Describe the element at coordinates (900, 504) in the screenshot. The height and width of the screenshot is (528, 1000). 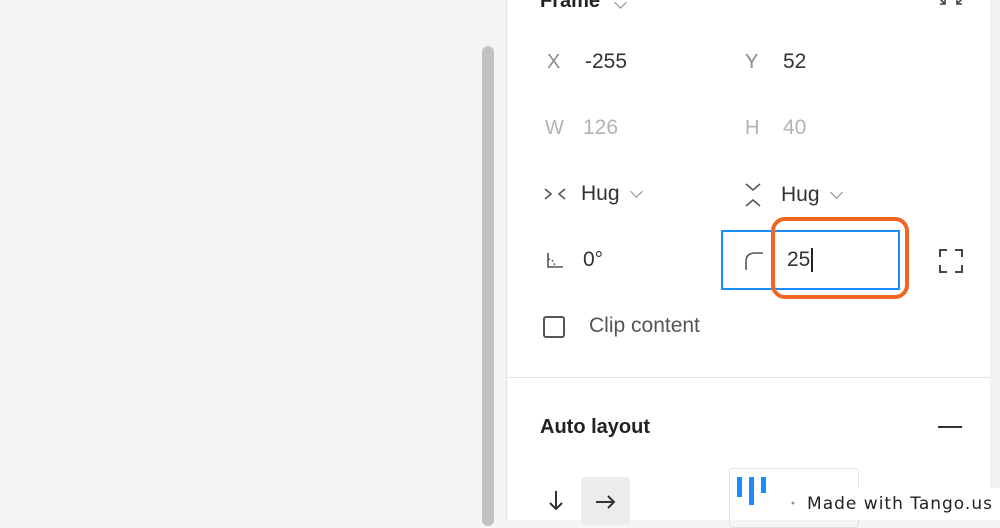
I see `tango-watermark: Made with Tango.us` at that location.